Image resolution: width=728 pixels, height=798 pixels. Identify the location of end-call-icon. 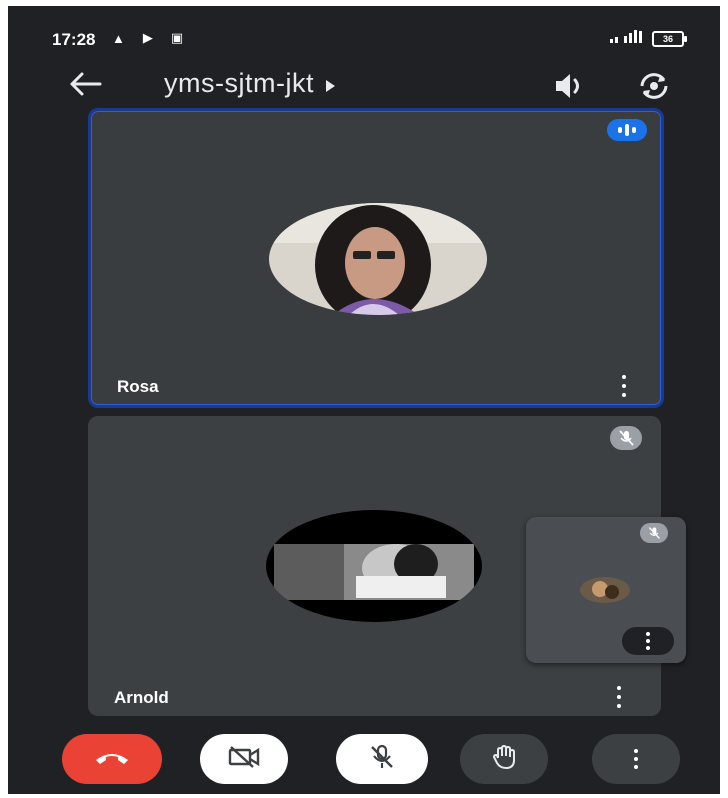
(112, 759).